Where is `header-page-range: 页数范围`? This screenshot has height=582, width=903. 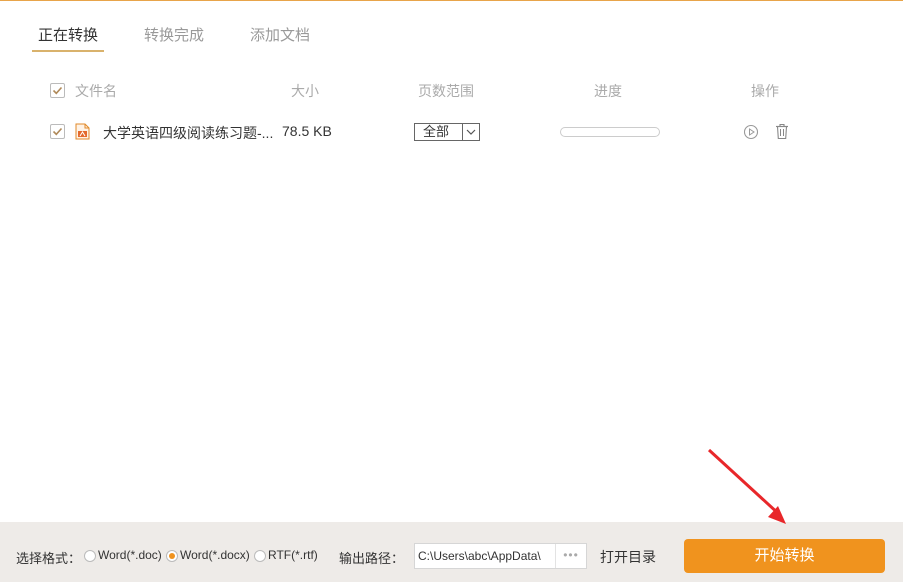 header-page-range: 页数范围 is located at coordinates (446, 91).